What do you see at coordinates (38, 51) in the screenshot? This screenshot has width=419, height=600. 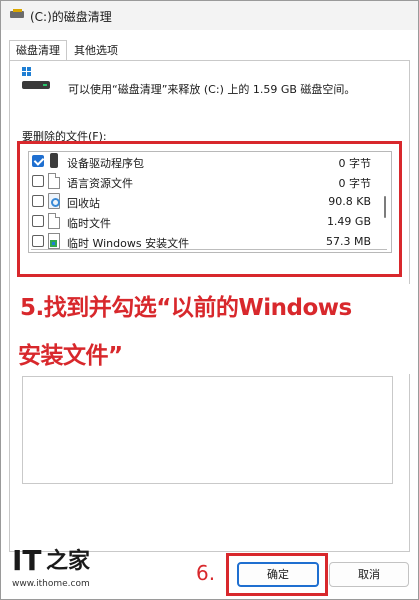 I see `tab-disk-cleanup: 磁盘清理` at bounding box center [38, 51].